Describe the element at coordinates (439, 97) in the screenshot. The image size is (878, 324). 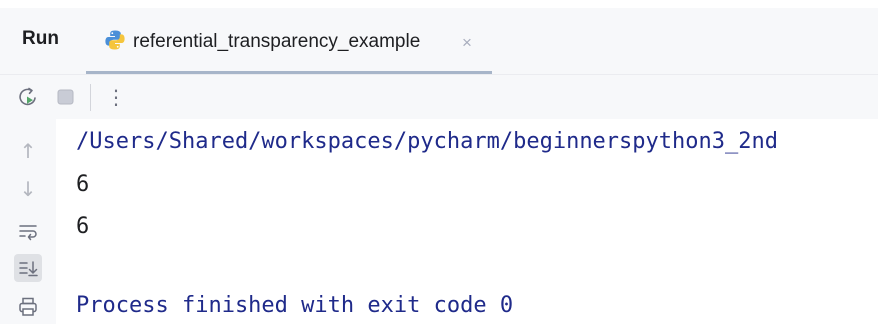
I see `run-toolbar: ⋮` at that location.